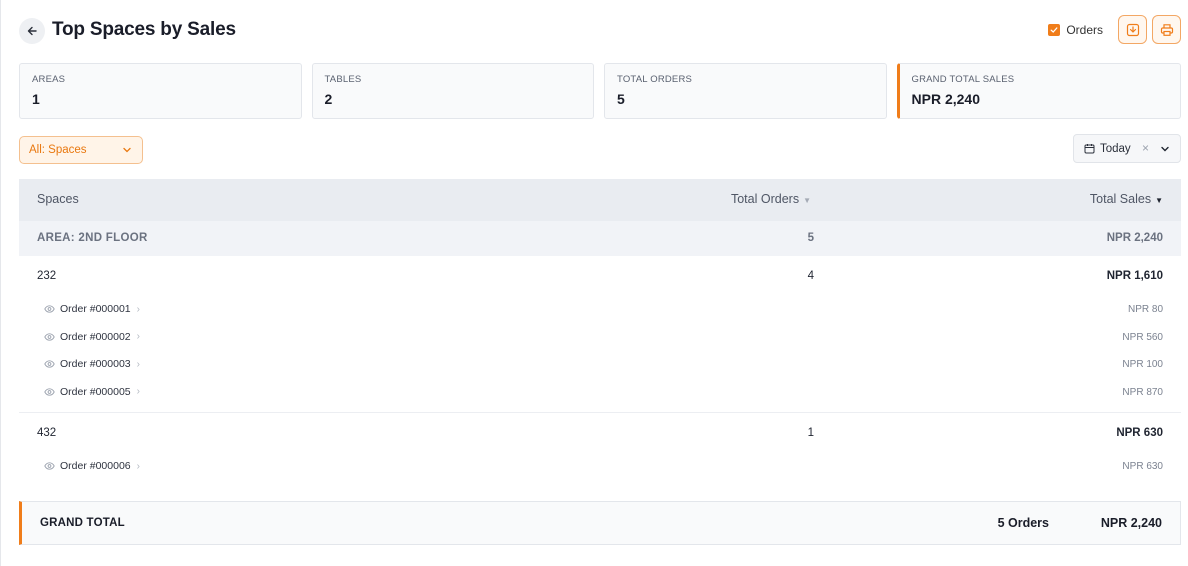 The width and height of the screenshot is (1188, 566). I want to click on stat-label: AREAS, so click(49, 79).